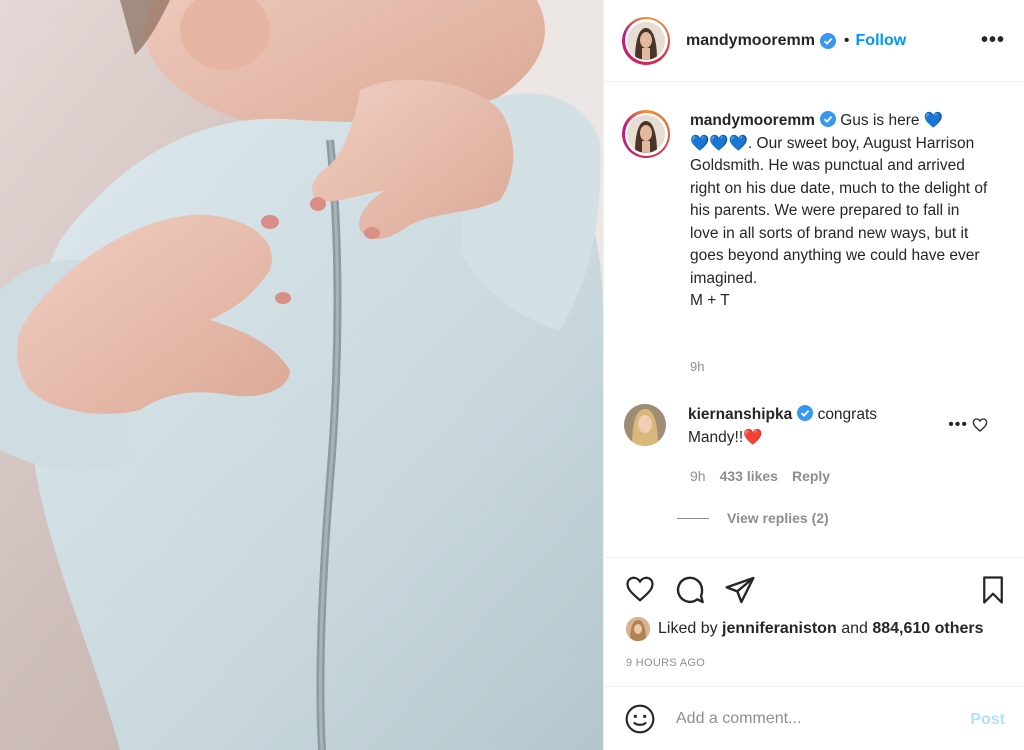 The image size is (1024, 750). I want to click on comment-likes-count: 433 likes, so click(749, 476).